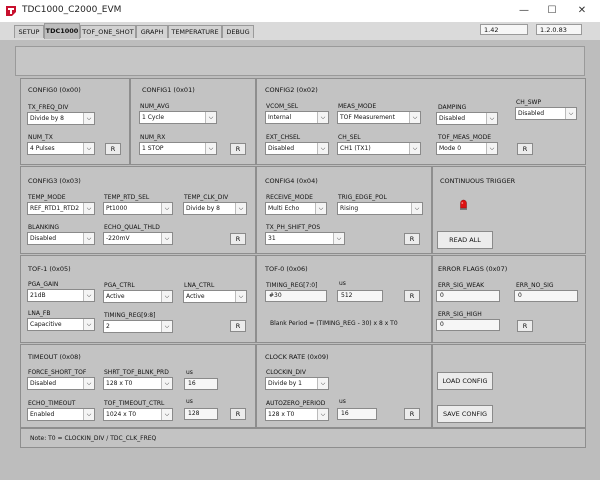  I want to click on timeout-us2-field: 128, so click(201, 414).